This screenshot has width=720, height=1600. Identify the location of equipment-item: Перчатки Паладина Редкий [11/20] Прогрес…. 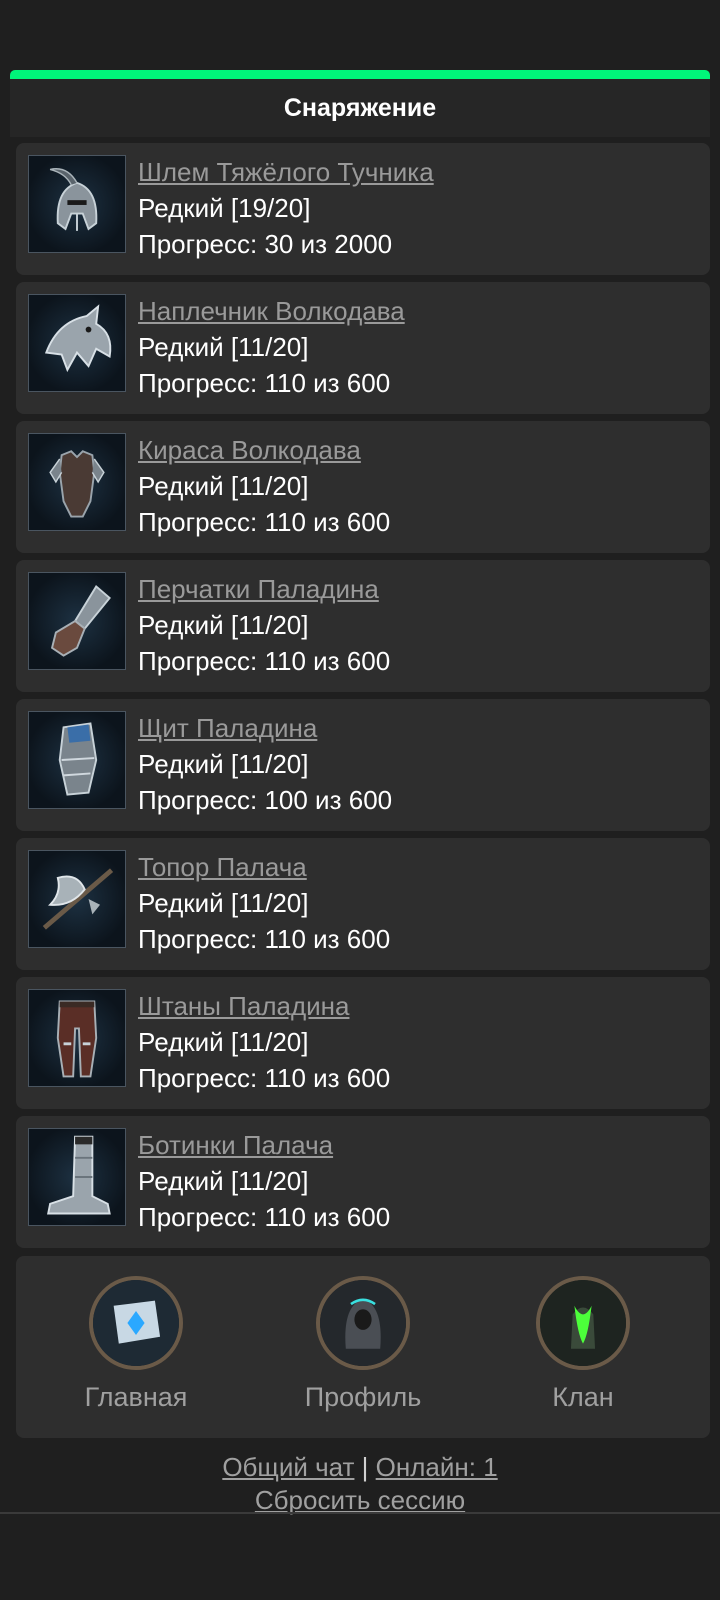
(363, 626).